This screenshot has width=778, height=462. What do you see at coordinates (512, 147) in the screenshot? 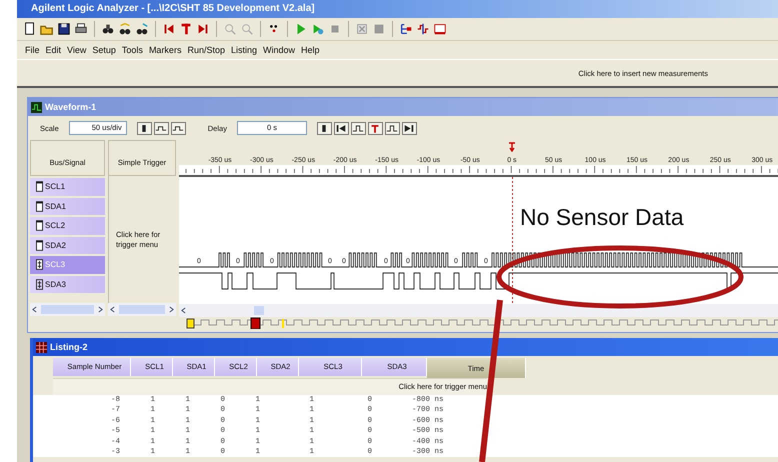
I see `trigger-marker-icon` at bounding box center [512, 147].